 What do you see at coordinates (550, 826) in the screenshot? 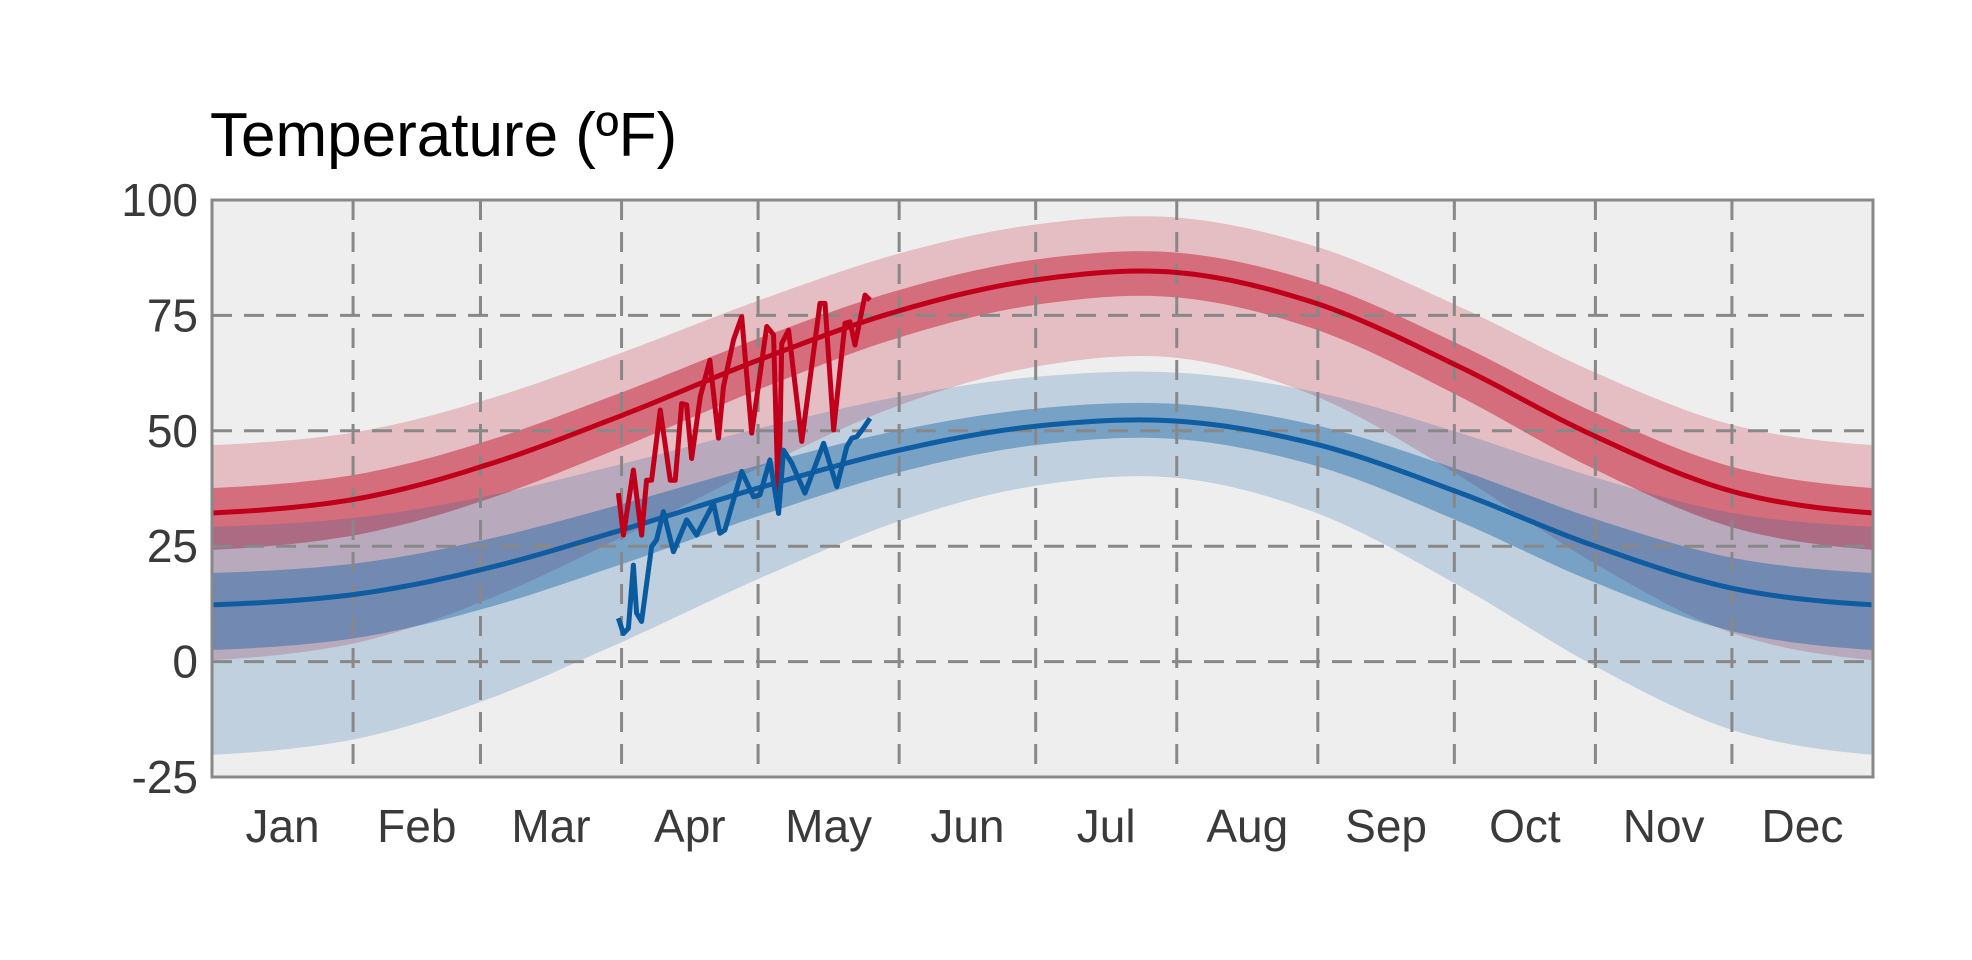
I see `month-label: Mar` at bounding box center [550, 826].